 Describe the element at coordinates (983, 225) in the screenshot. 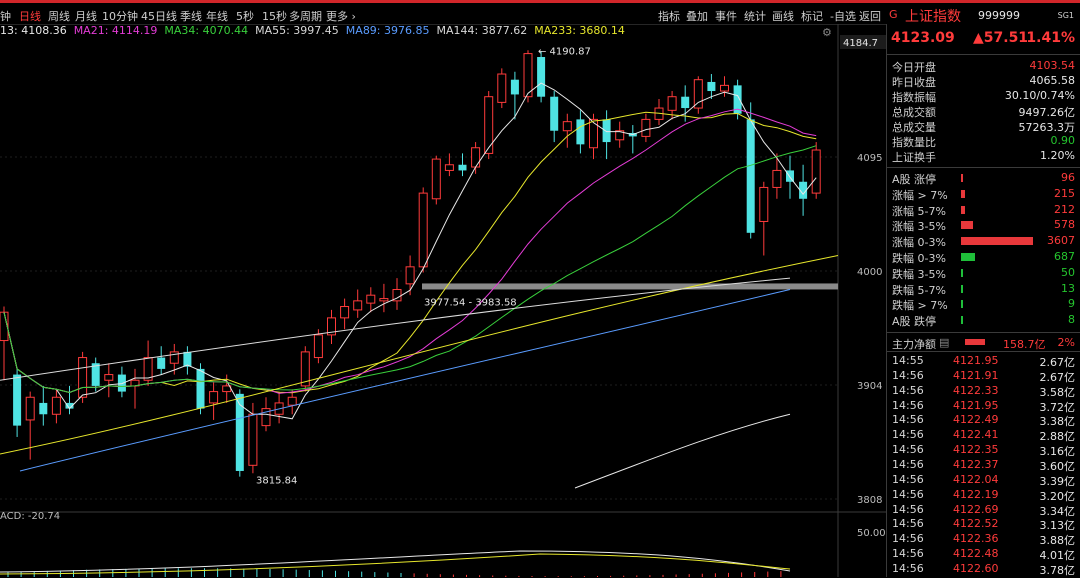

I see `breadth-row: 涨幅 3-5% 578` at that location.